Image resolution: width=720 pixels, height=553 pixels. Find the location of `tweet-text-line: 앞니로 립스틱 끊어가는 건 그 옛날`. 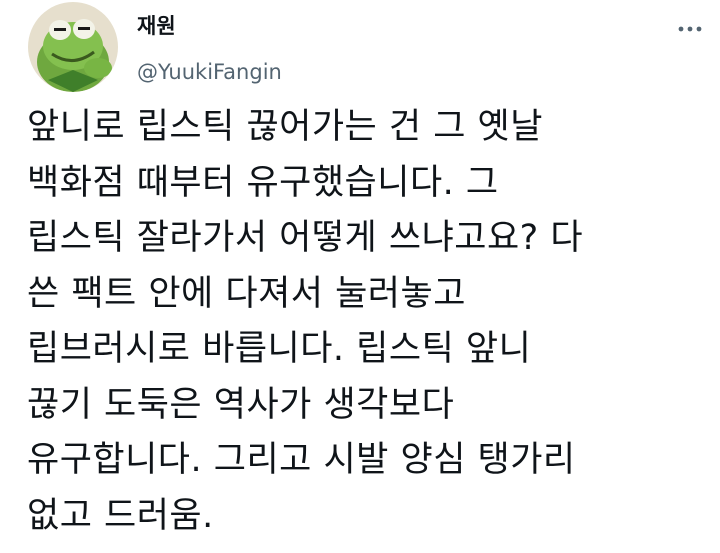

tweet-text-line: 앞니로 립스틱 끊어가는 건 그 옛날 is located at coordinates (285, 127).